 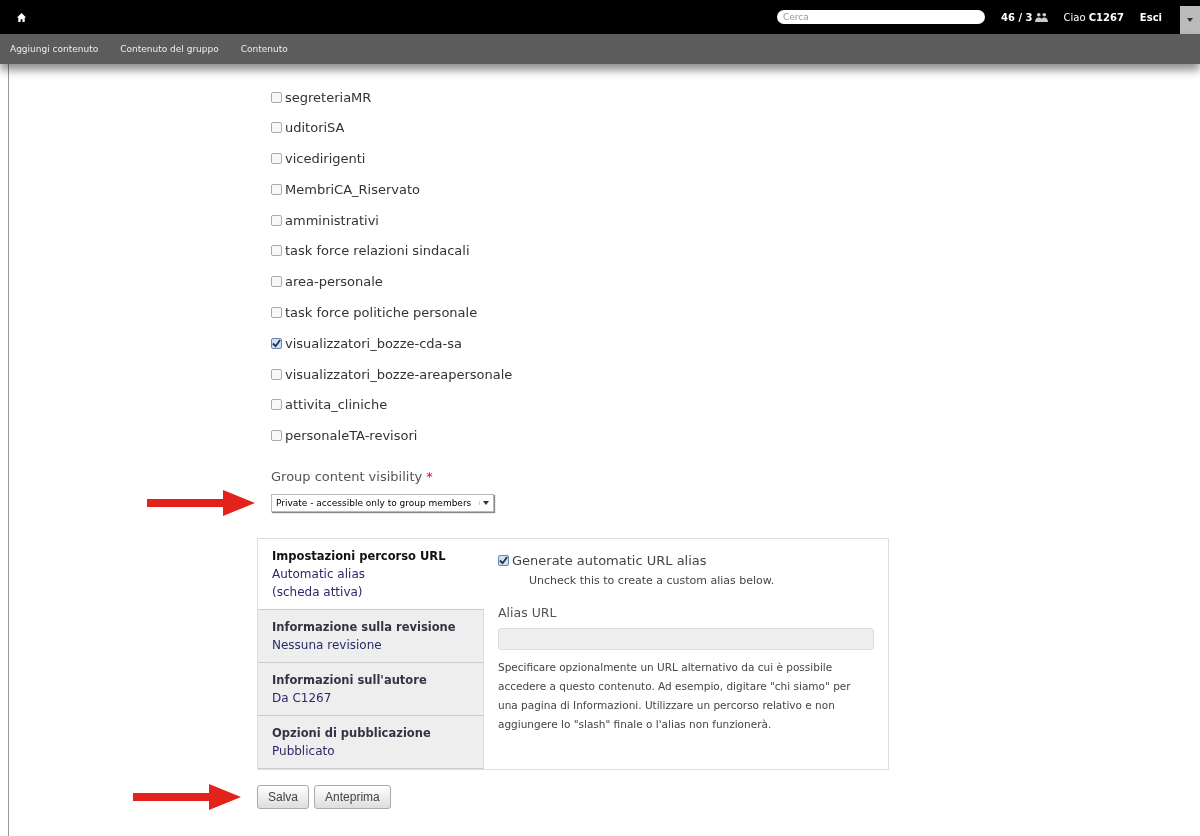 I want to click on checkbox-label: MembriCA_Riservato, so click(x=353, y=189).